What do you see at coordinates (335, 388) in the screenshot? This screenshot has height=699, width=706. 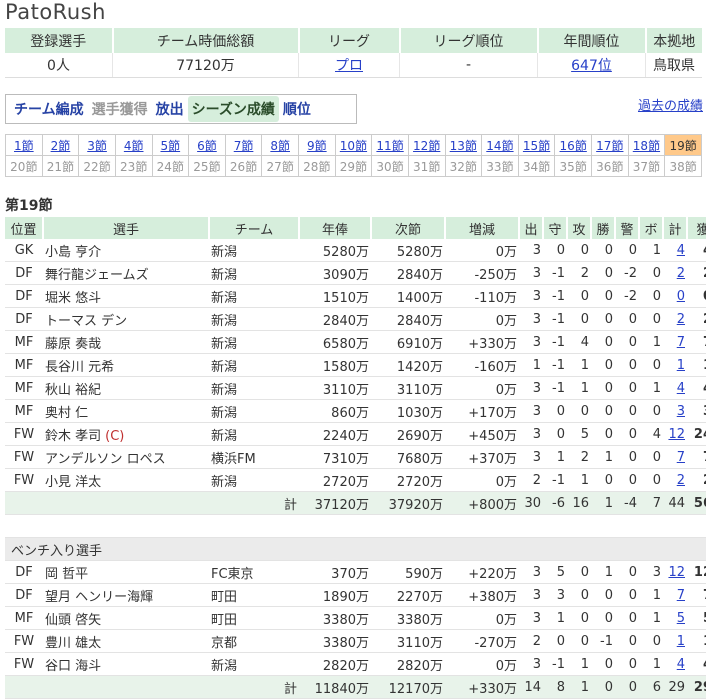 I see `stat-salary: 3110万` at bounding box center [335, 388].